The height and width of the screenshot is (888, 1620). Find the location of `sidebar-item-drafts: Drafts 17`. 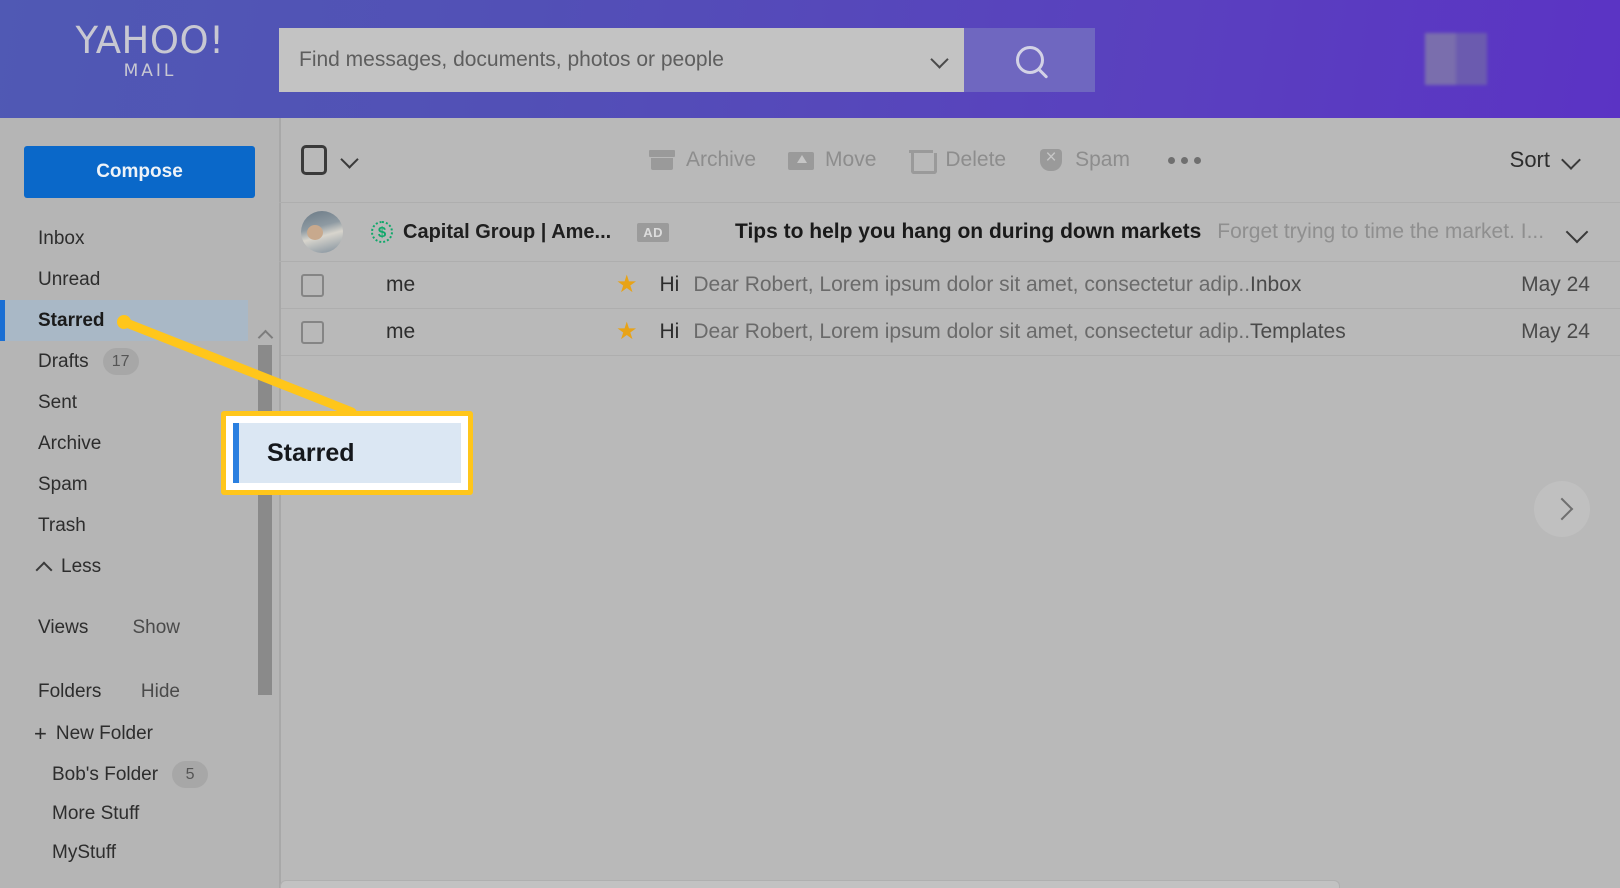

sidebar-item-drafts: Drafts 17 is located at coordinates (124, 361).